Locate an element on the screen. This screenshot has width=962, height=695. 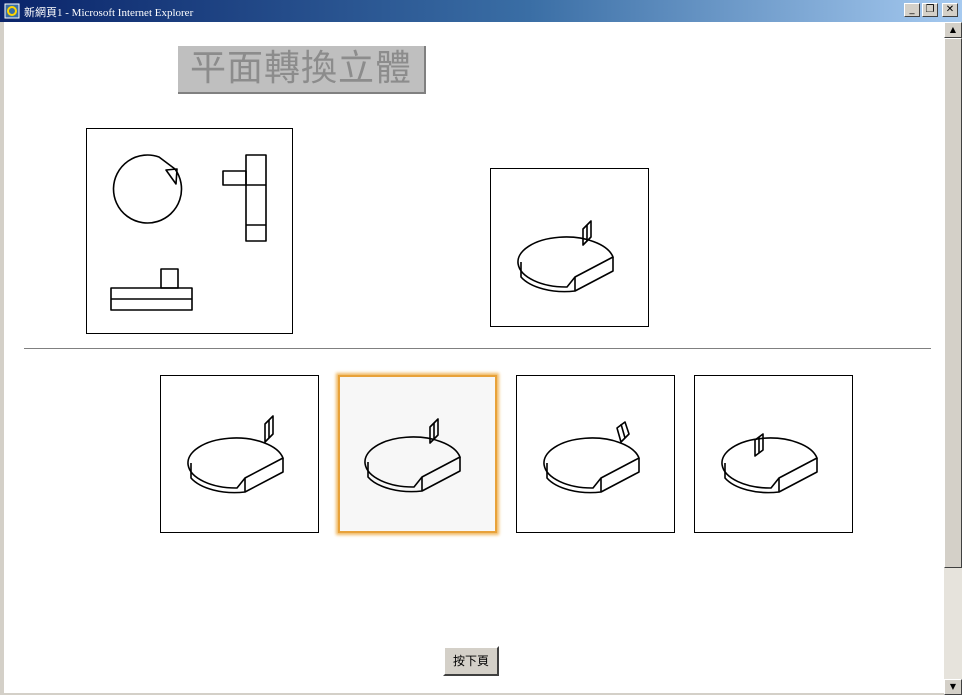
window-title: 新網頁1 - Microsoft Internet Explorer is located at coordinates (109, 13).